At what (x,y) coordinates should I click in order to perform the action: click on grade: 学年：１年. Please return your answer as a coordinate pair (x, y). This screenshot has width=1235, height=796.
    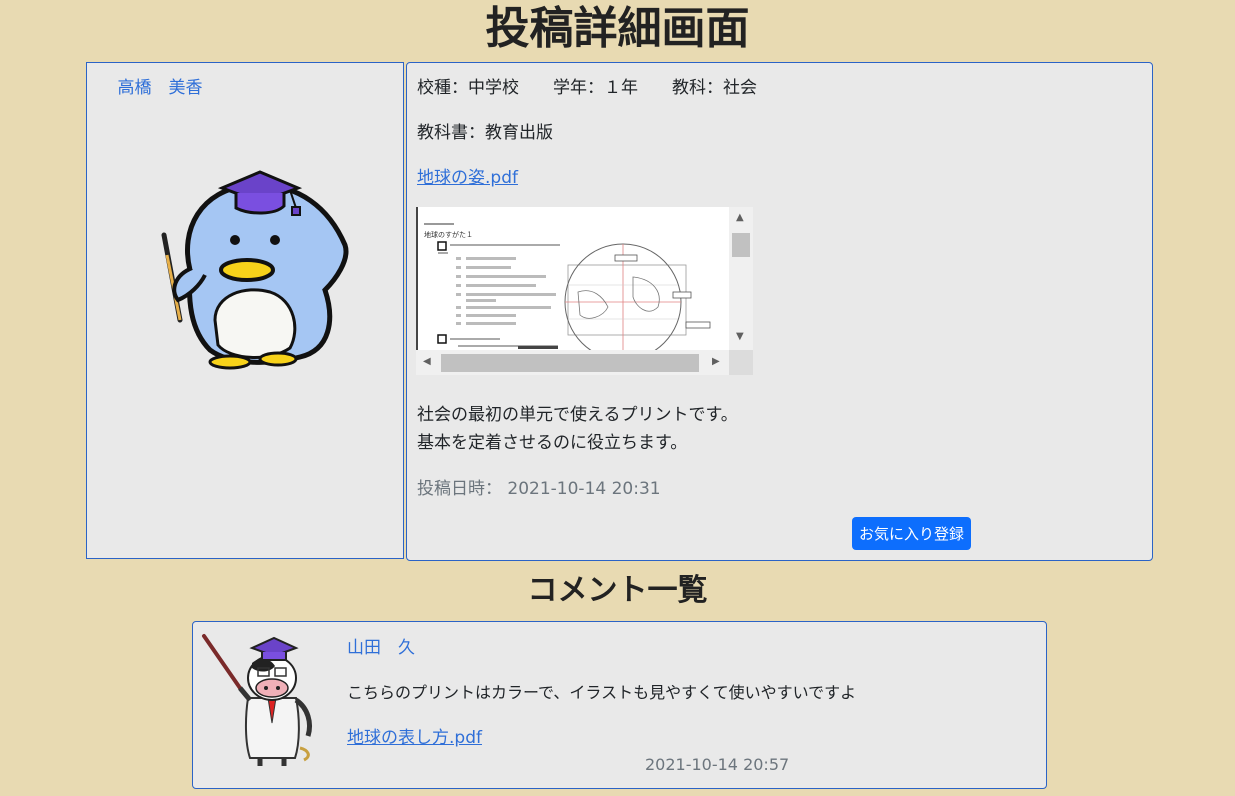
    Looking at the image, I should click on (595, 88).